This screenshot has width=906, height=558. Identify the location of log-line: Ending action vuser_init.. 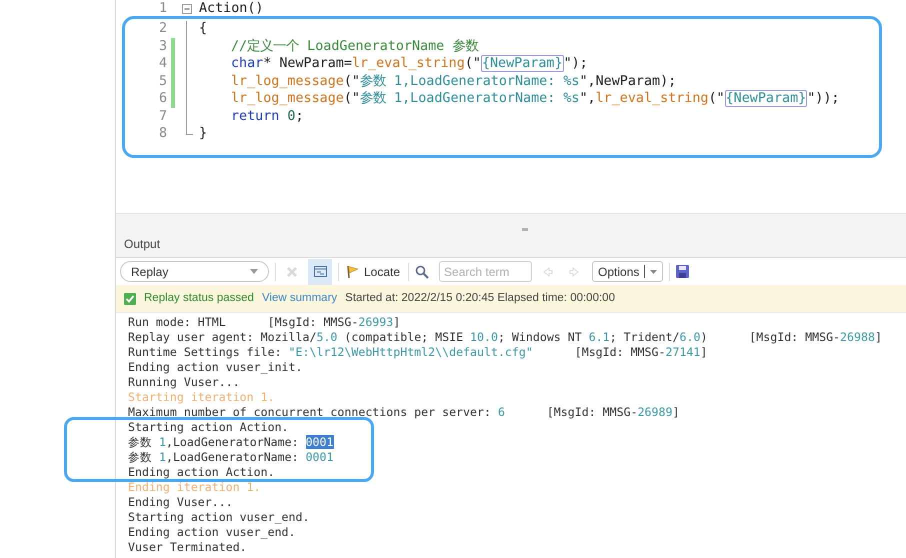
(215, 367).